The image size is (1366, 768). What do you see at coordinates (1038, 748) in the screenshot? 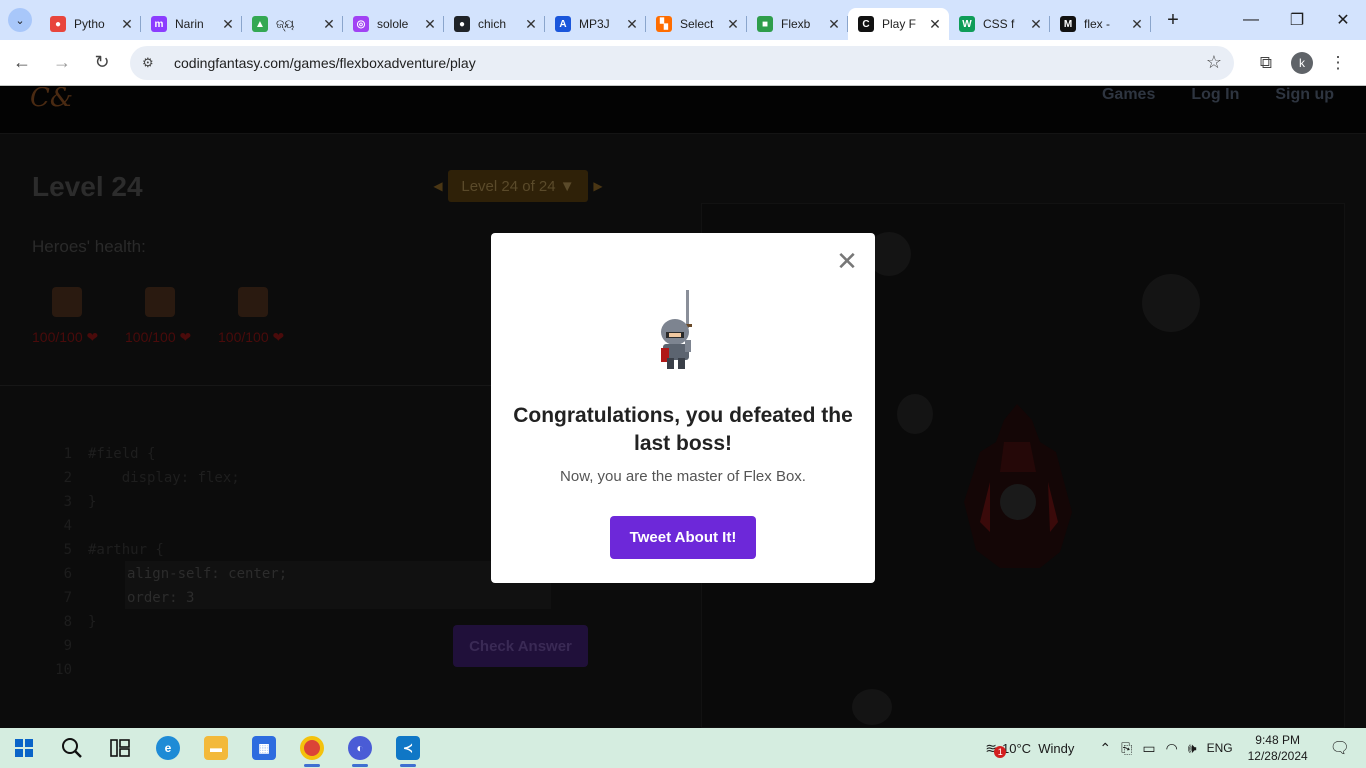
I see `weather-text: 10°C Windy` at bounding box center [1038, 748].